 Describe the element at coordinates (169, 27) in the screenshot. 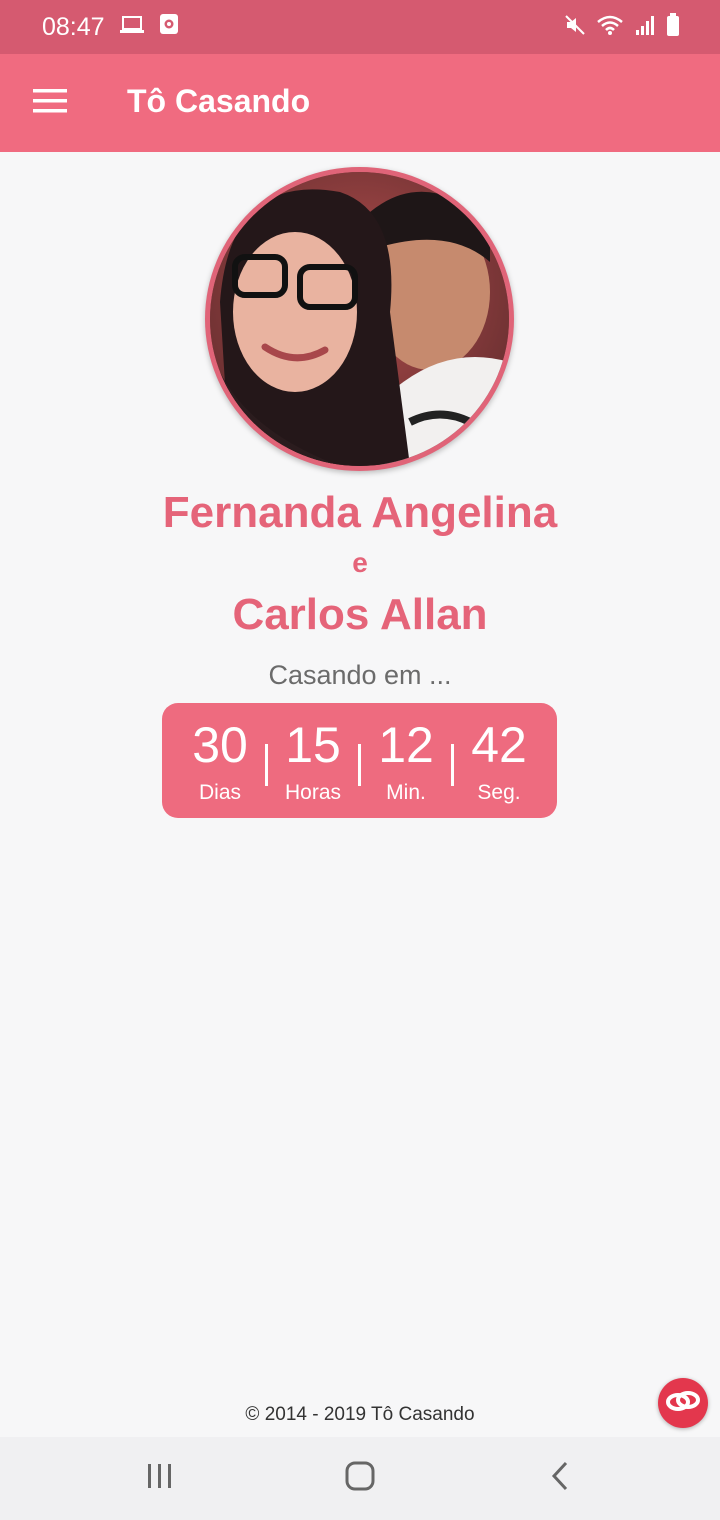

I see `media-icon` at that location.